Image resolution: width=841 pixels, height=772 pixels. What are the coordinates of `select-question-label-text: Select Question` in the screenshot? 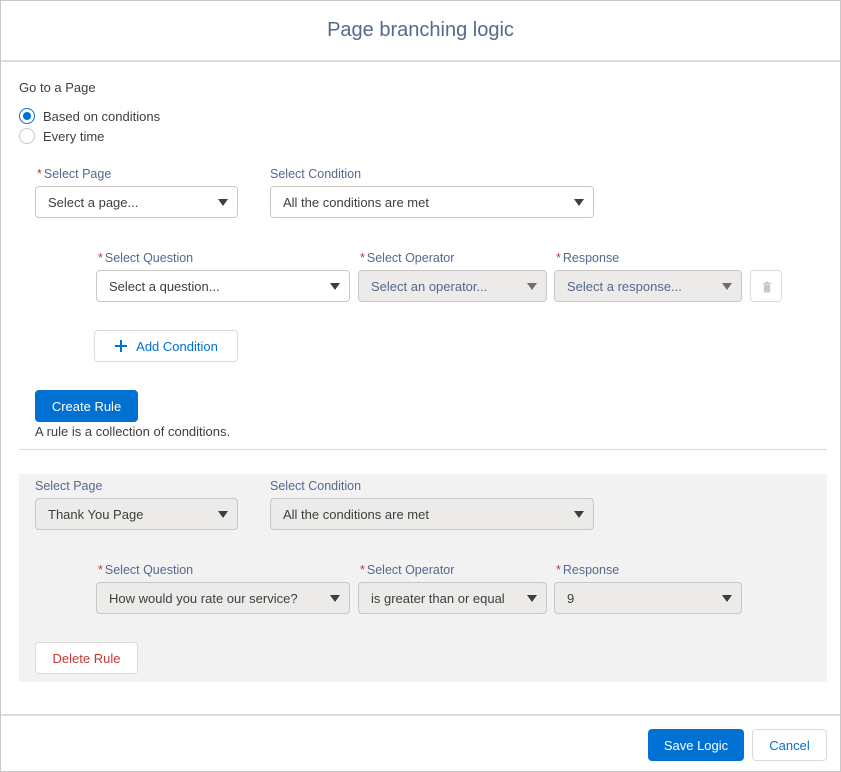 It's located at (149, 258).